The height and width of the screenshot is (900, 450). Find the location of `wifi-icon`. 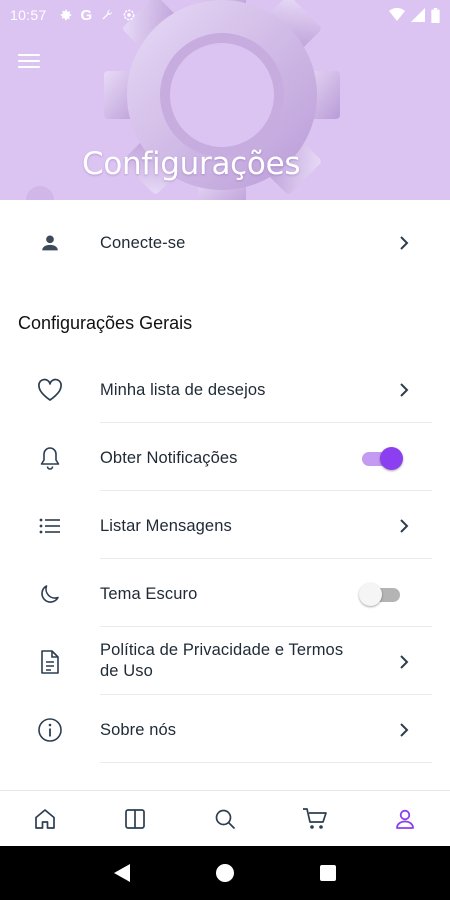

wifi-icon is located at coordinates (397, 15).